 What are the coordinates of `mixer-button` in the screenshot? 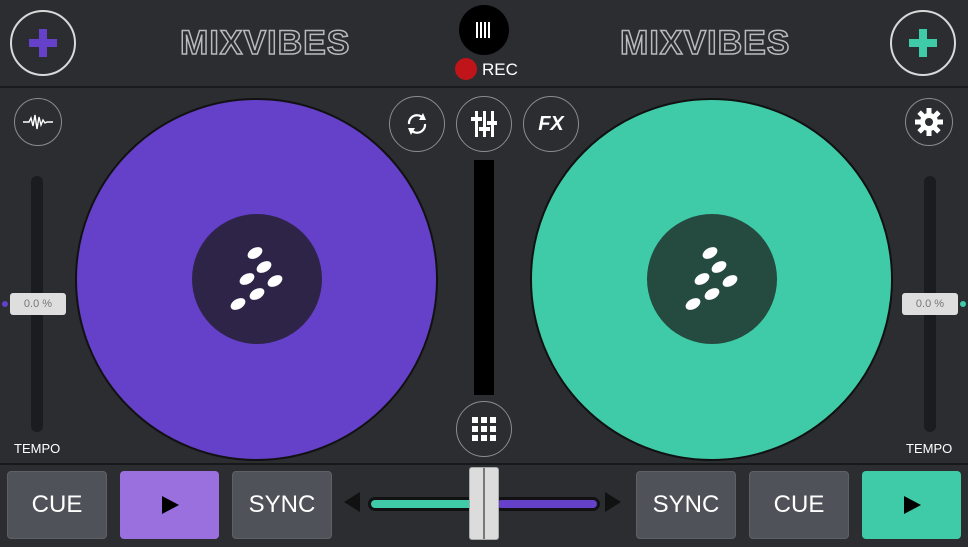 It's located at (484, 124).